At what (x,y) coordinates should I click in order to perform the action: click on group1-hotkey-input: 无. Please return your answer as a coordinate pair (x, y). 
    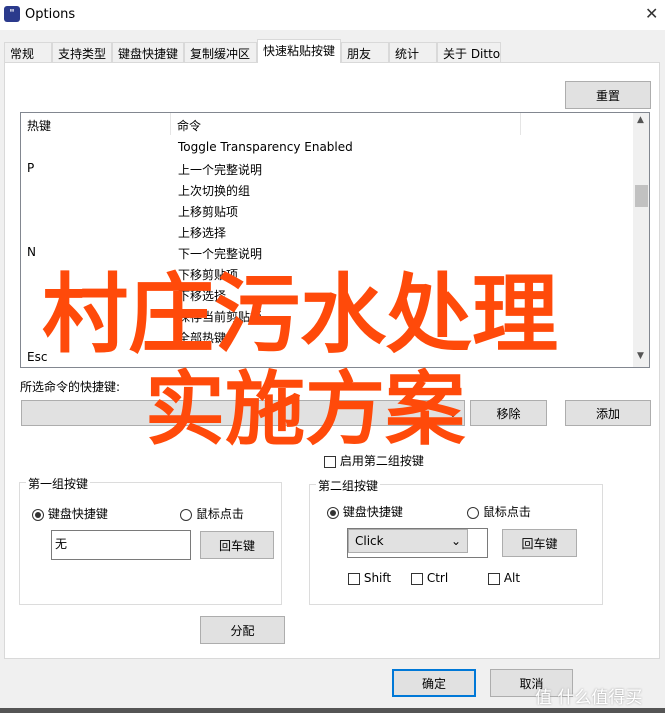
    Looking at the image, I should click on (121, 545).